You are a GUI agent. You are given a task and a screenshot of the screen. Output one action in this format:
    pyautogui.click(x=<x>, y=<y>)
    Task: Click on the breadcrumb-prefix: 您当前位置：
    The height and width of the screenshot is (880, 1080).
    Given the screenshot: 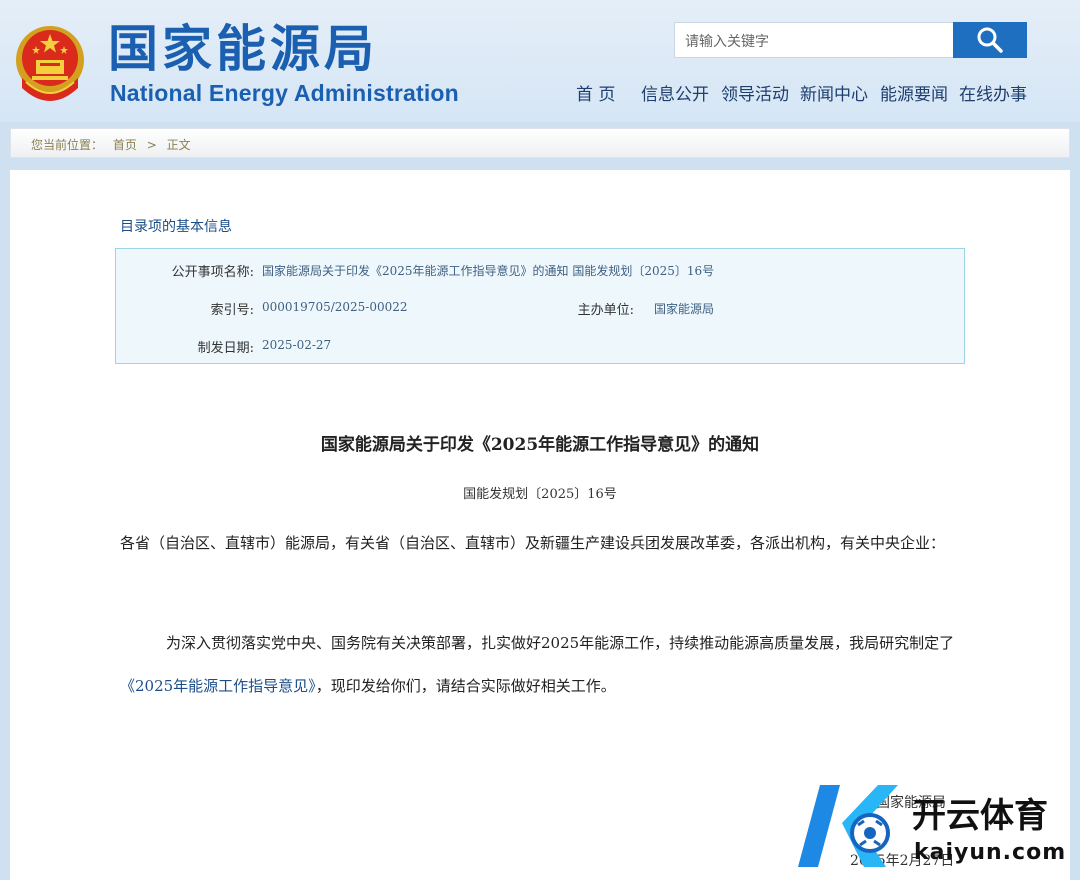 What is the action you would take?
    pyautogui.click(x=67, y=145)
    